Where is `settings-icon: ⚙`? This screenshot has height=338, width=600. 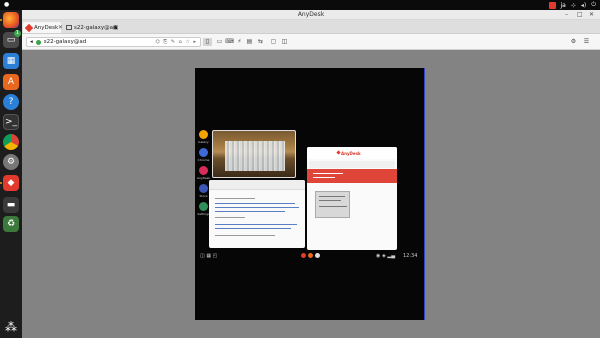 settings-icon: ⚙ is located at coordinates (11, 162).